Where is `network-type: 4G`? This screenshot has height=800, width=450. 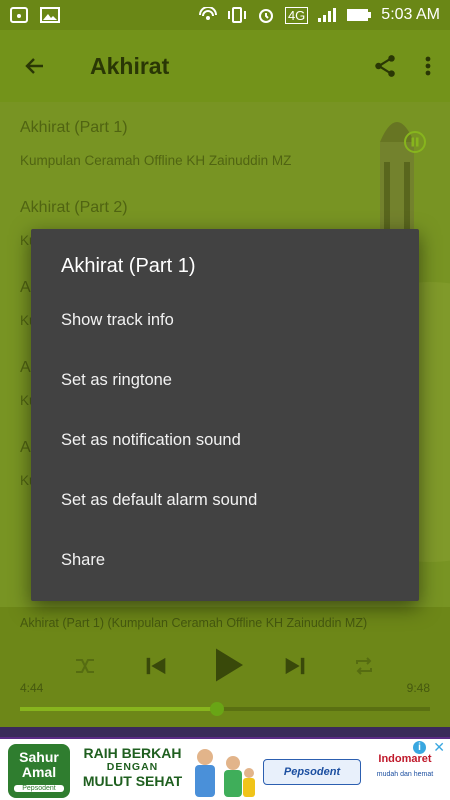
network-type: 4G is located at coordinates (296, 15).